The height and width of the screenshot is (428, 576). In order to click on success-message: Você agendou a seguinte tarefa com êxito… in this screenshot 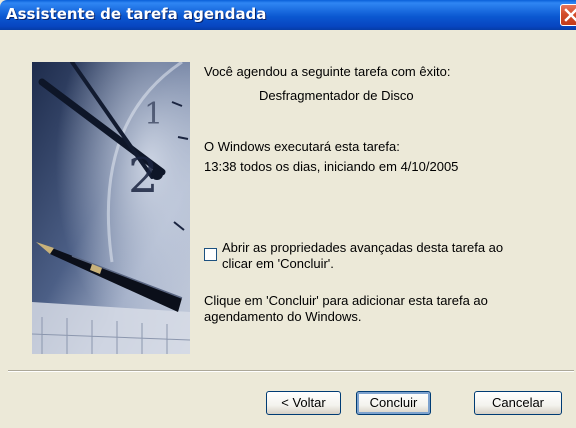, I will do `click(327, 71)`.